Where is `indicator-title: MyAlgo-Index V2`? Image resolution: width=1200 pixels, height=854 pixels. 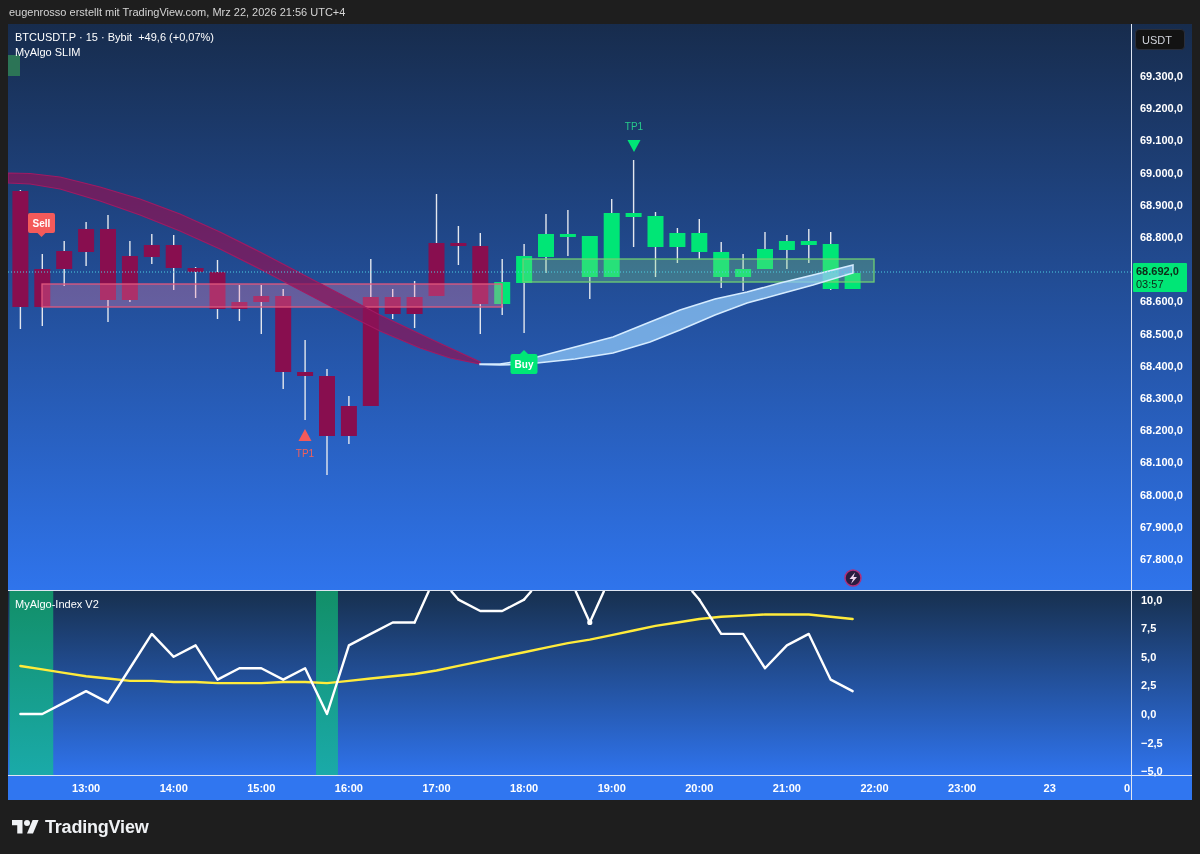 indicator-title: MyAlgo-Index V2 is located at coordinates (57, 604).